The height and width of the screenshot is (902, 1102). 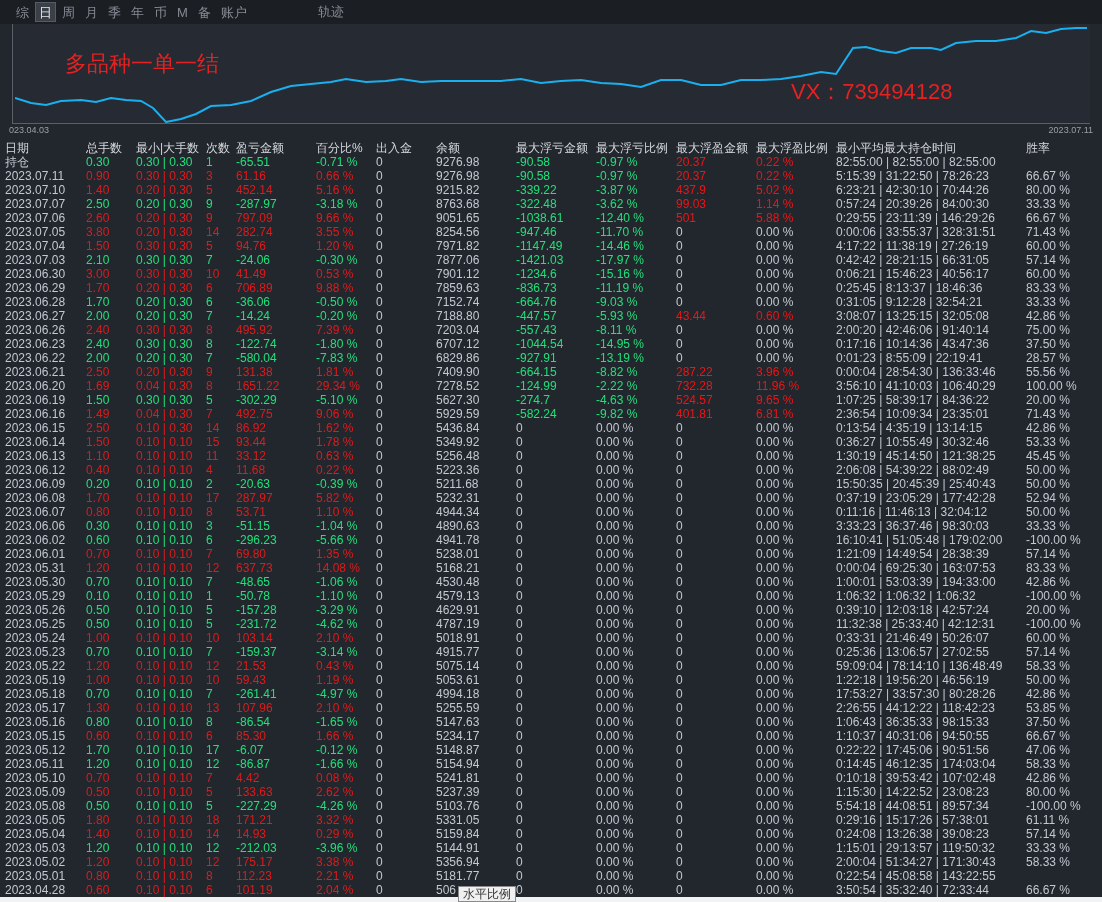 I want to click on period-tab: 季, so click(x=114, y=12).